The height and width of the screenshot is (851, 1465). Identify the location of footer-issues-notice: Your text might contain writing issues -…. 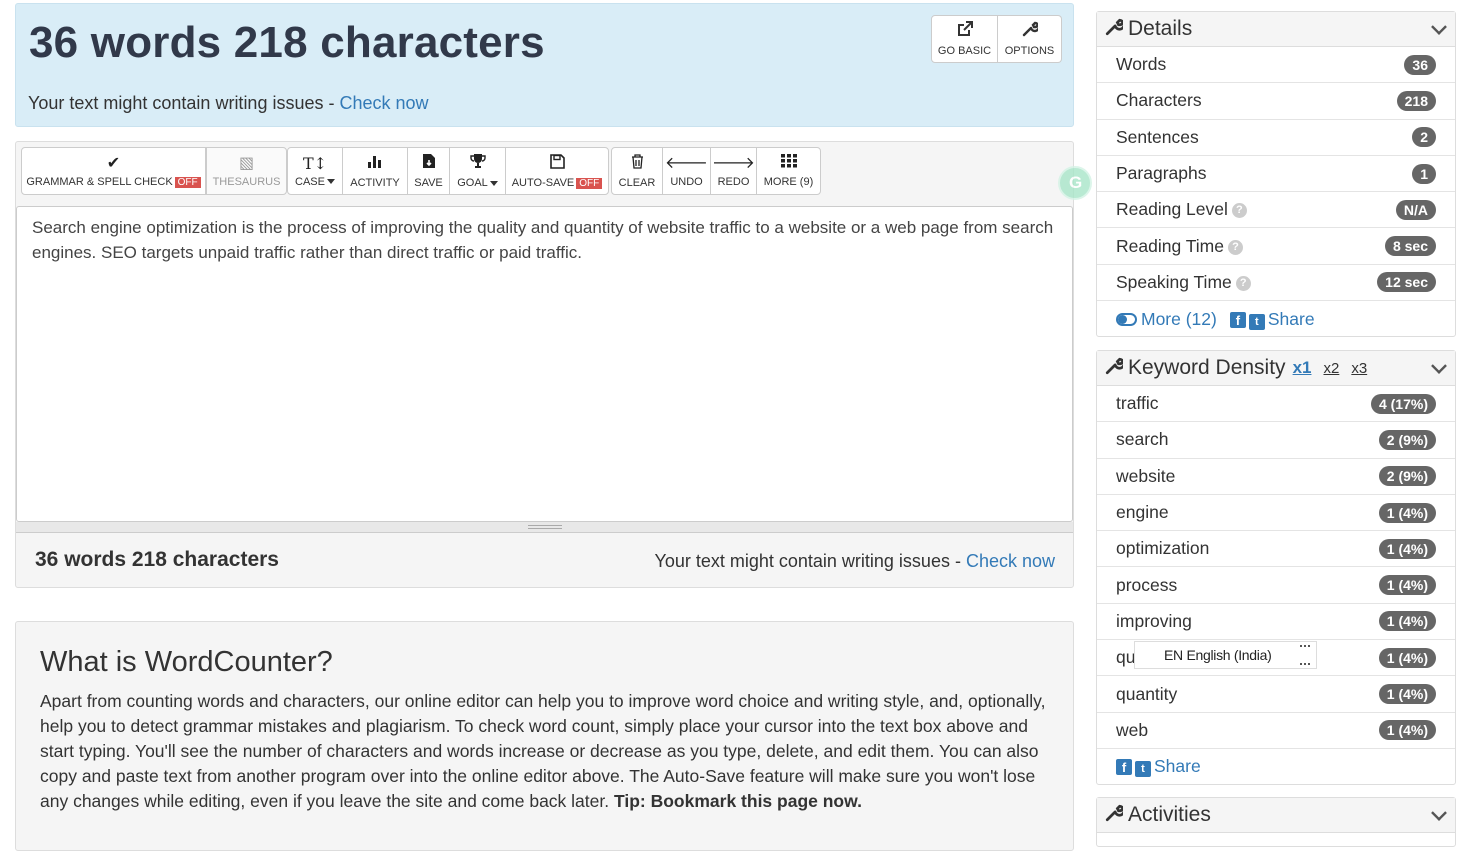
(854, 561).